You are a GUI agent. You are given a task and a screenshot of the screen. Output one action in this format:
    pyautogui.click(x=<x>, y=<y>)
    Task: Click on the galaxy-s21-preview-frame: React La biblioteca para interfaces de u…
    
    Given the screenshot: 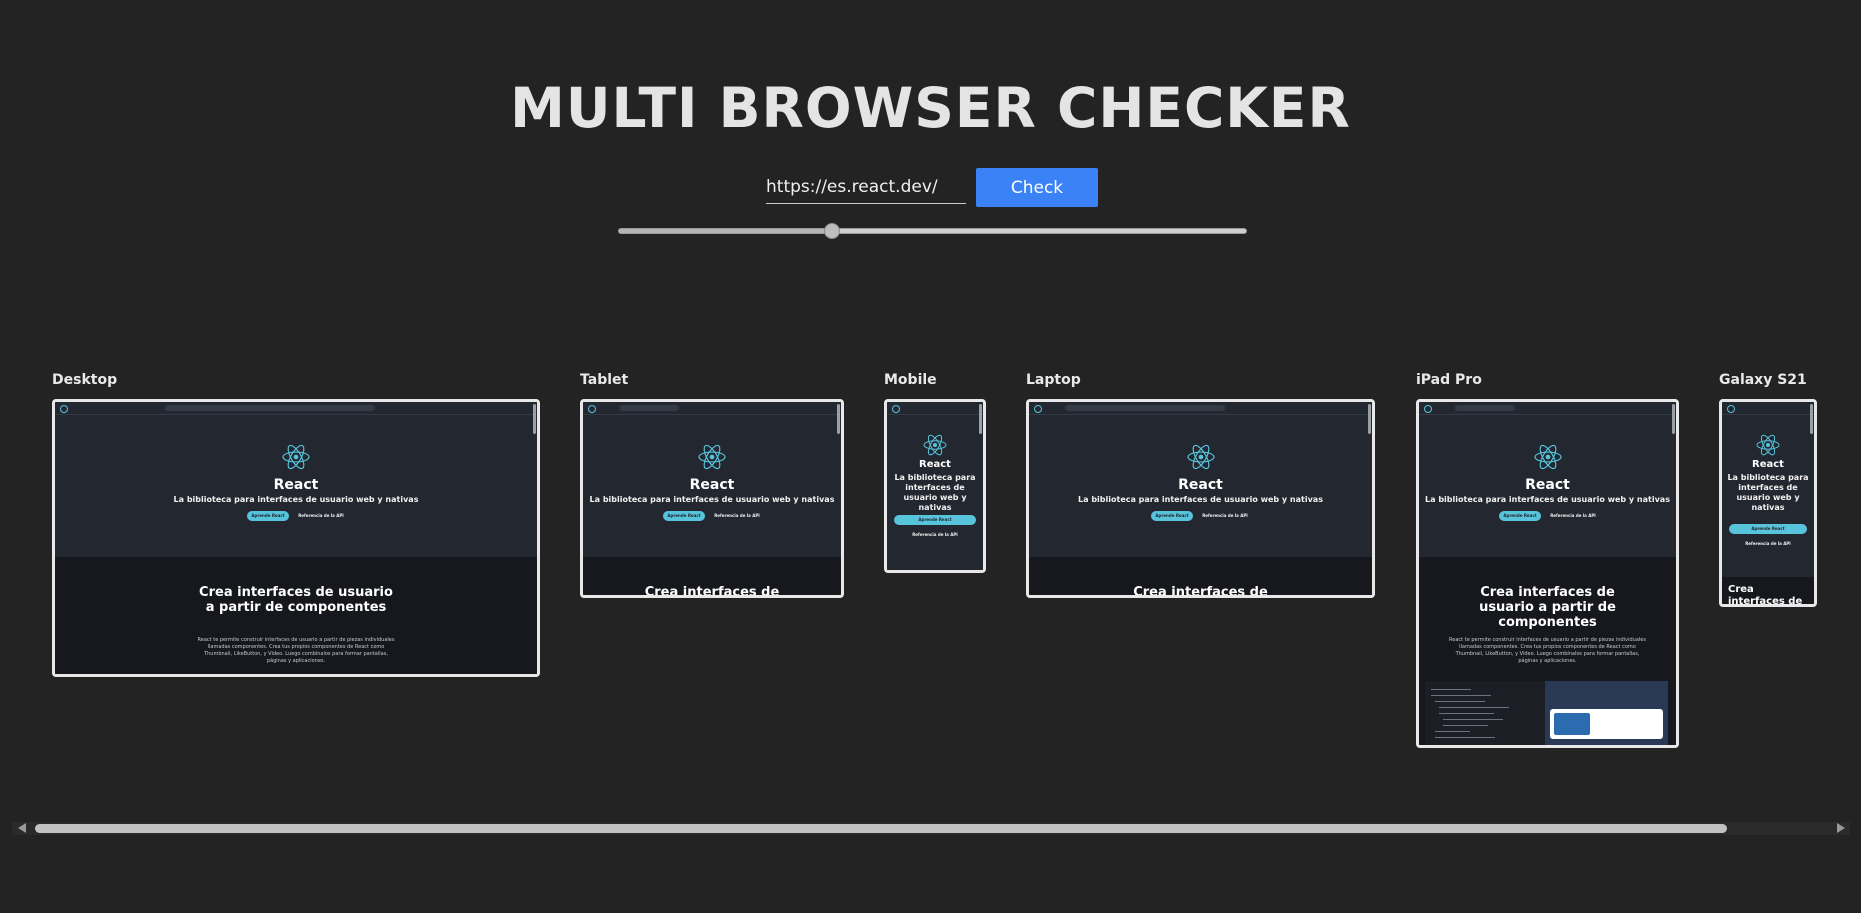 What is the action you would take?
    pyautogui.click(x=1768, y=503)
    